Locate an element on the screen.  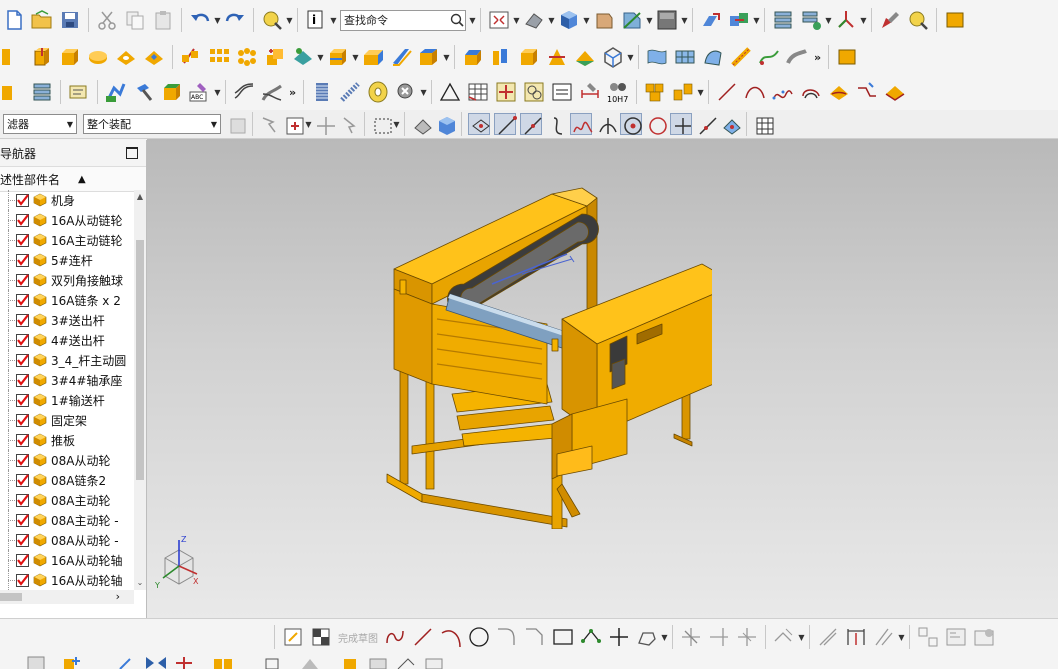
shaded-cube-icon is located at coordinates (569, 20).